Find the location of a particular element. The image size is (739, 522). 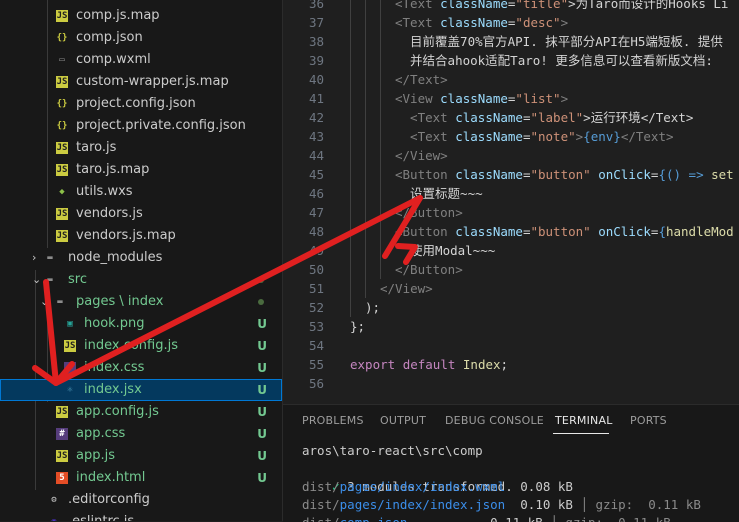

tree-item: {} project.config.json is located at coordinates (141, 104).